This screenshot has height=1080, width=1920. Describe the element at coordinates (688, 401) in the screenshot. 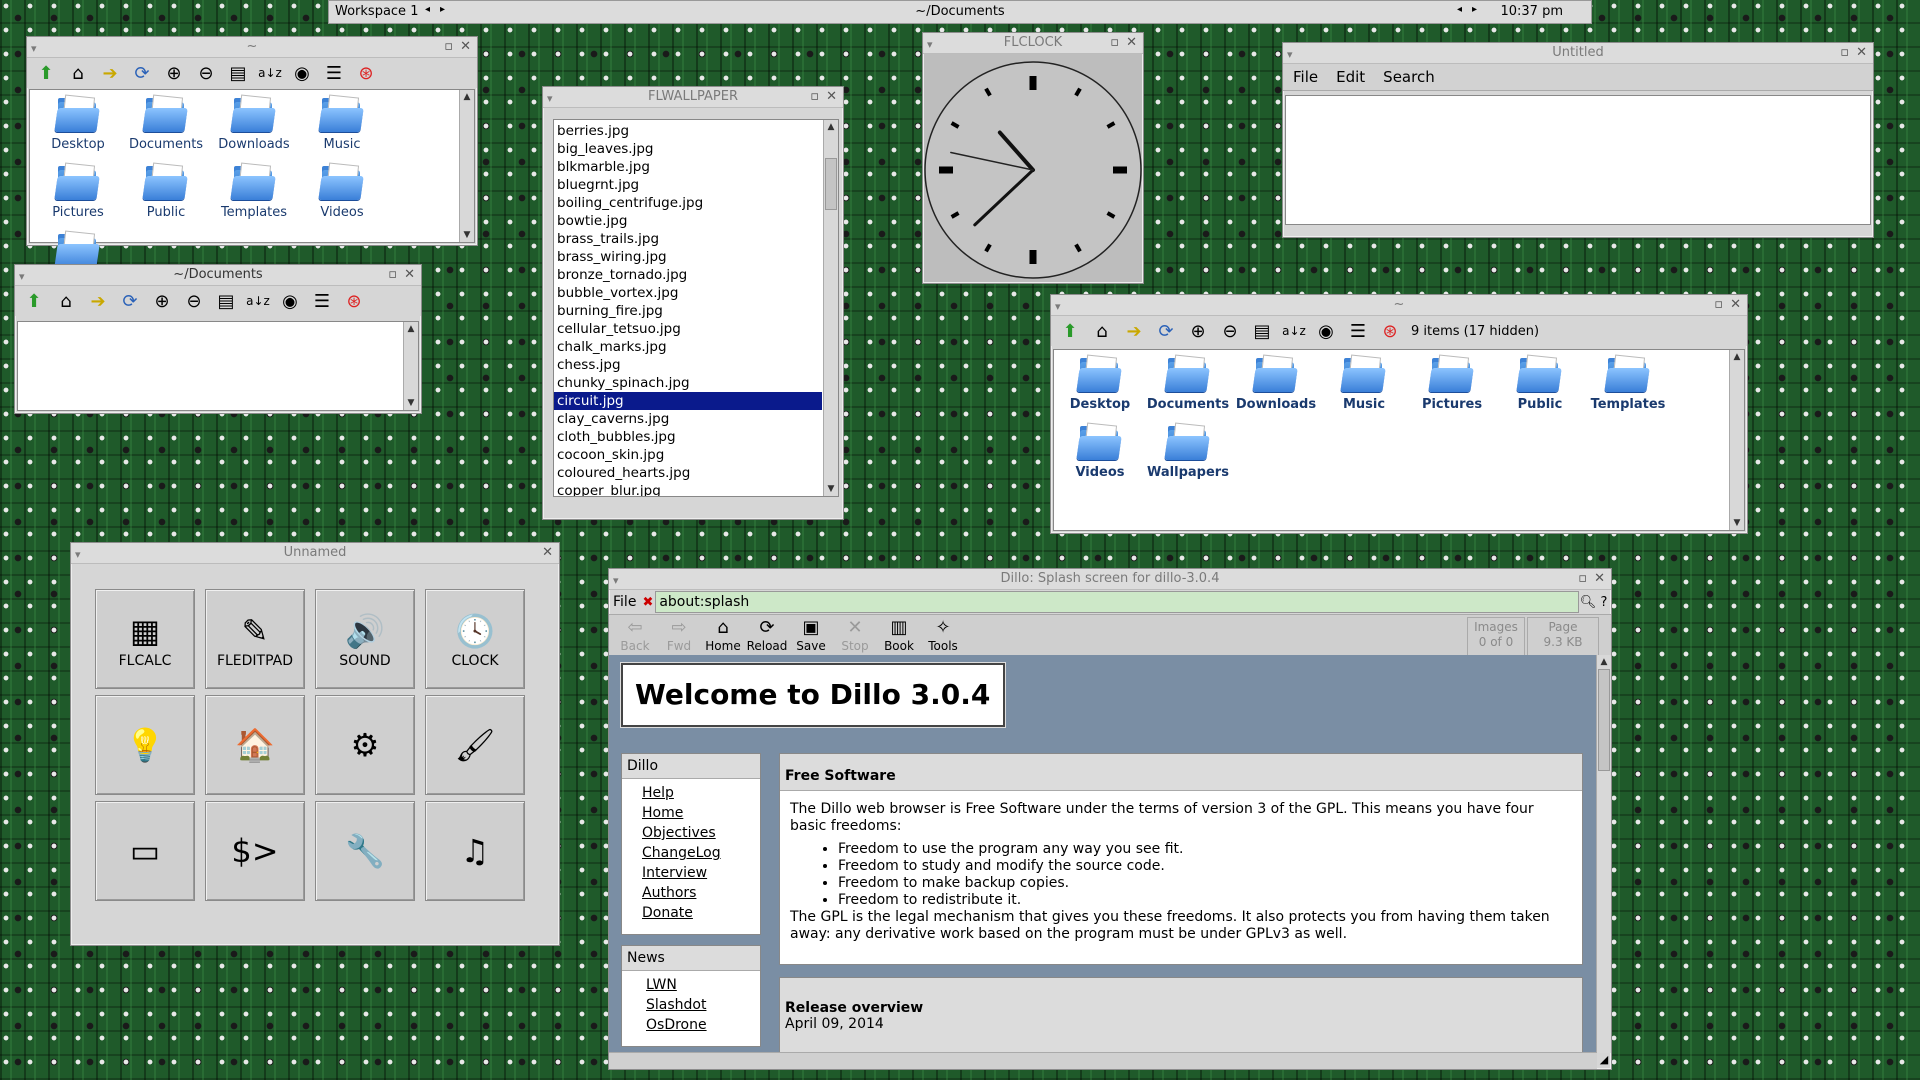

I see `wallpaper-list-item: circuit.jpg` at that location.